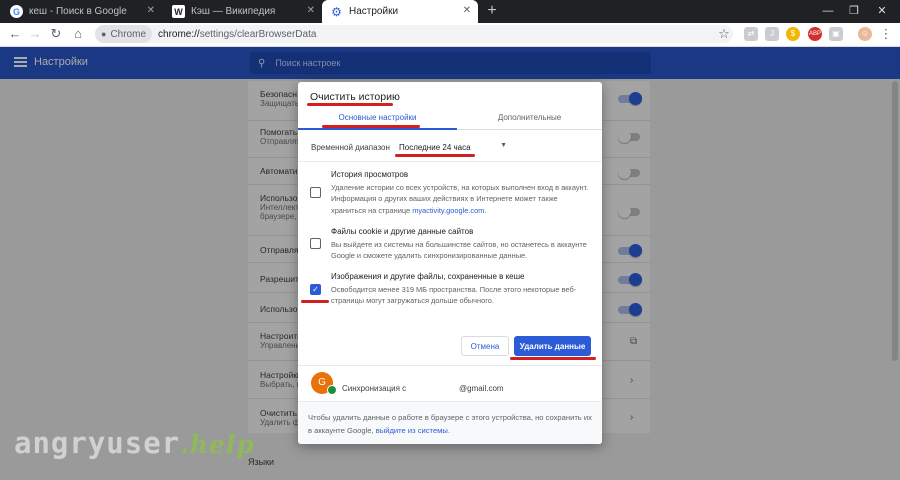 The height and width of the screenshot is (480, 900). Describe the element at coordinates (374, 388) in the screenshot. I see `sync-label: Синхронизация с` at that location.